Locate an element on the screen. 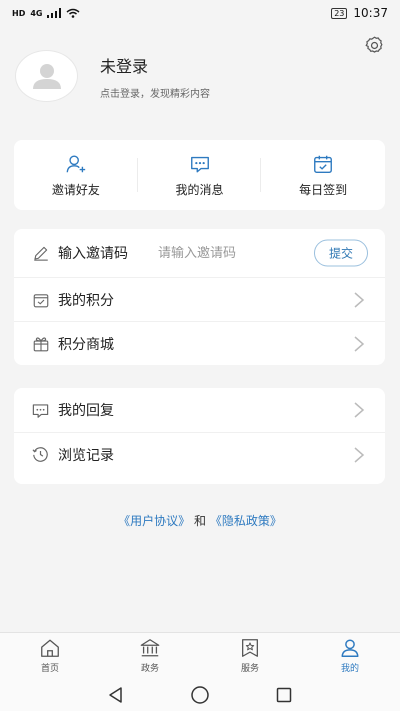  back-button is located at coordinates (116, 695).